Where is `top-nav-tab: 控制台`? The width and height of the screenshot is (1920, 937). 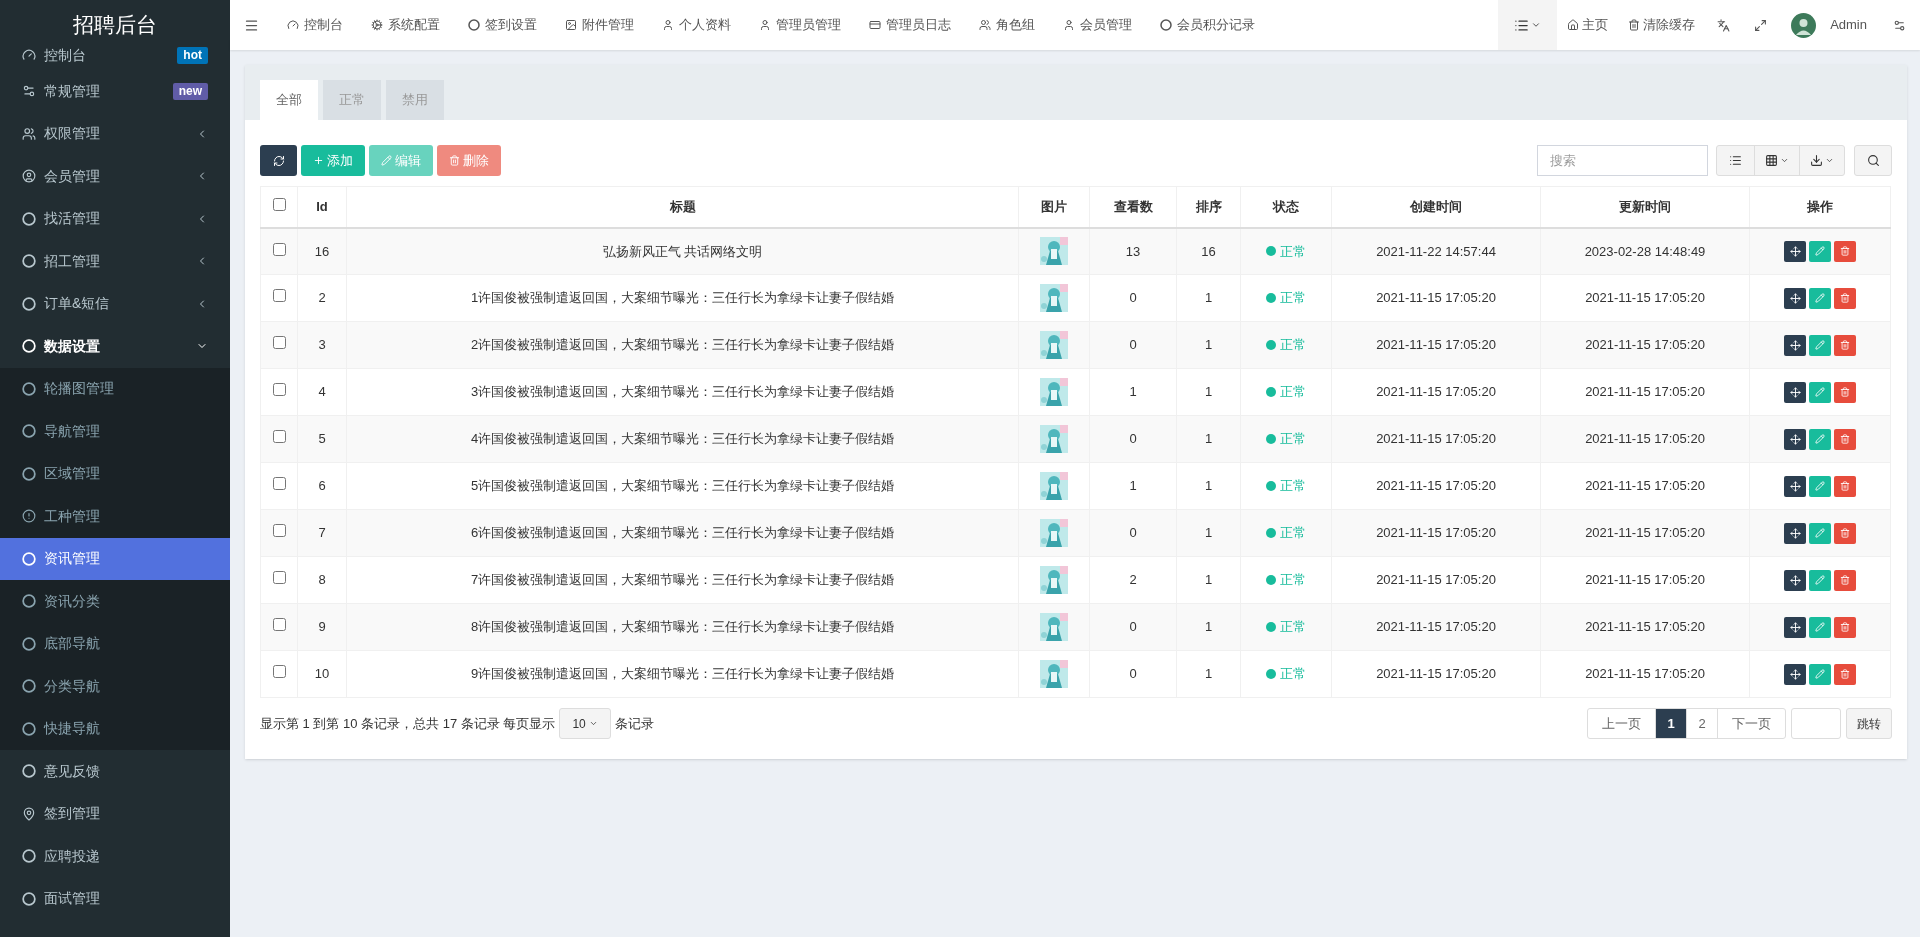
top-nav-tab: 控制台 is located at coordinates (315, 25).